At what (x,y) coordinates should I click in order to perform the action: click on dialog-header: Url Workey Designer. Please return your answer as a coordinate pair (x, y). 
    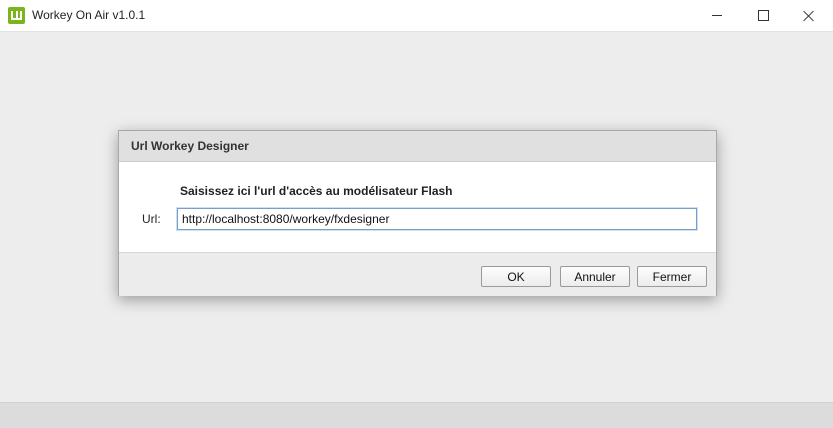
    Looking at the image, I should click on (417, 146).